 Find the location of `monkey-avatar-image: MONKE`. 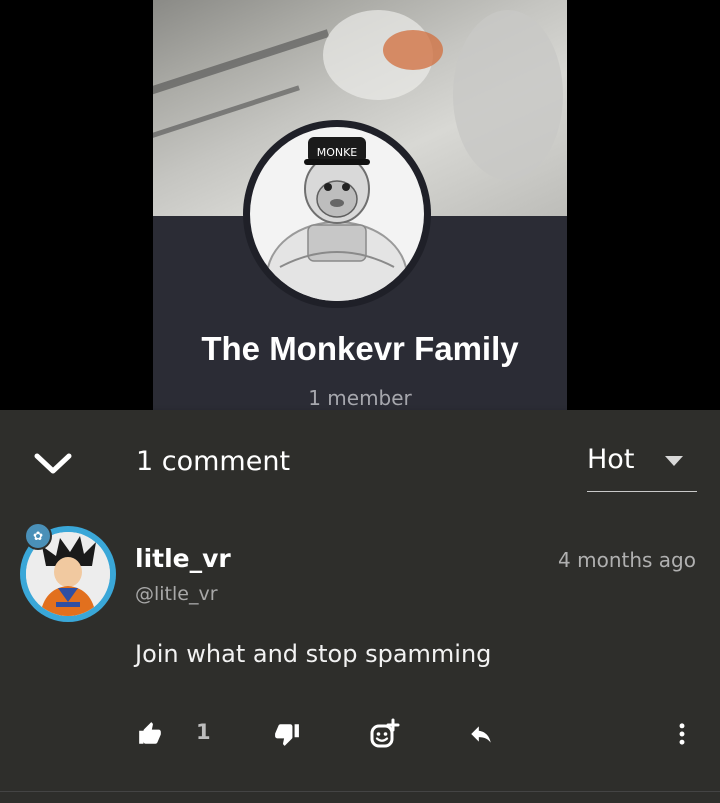

monkey-avatar-image: MONKE is located at coordinates (337, 214).